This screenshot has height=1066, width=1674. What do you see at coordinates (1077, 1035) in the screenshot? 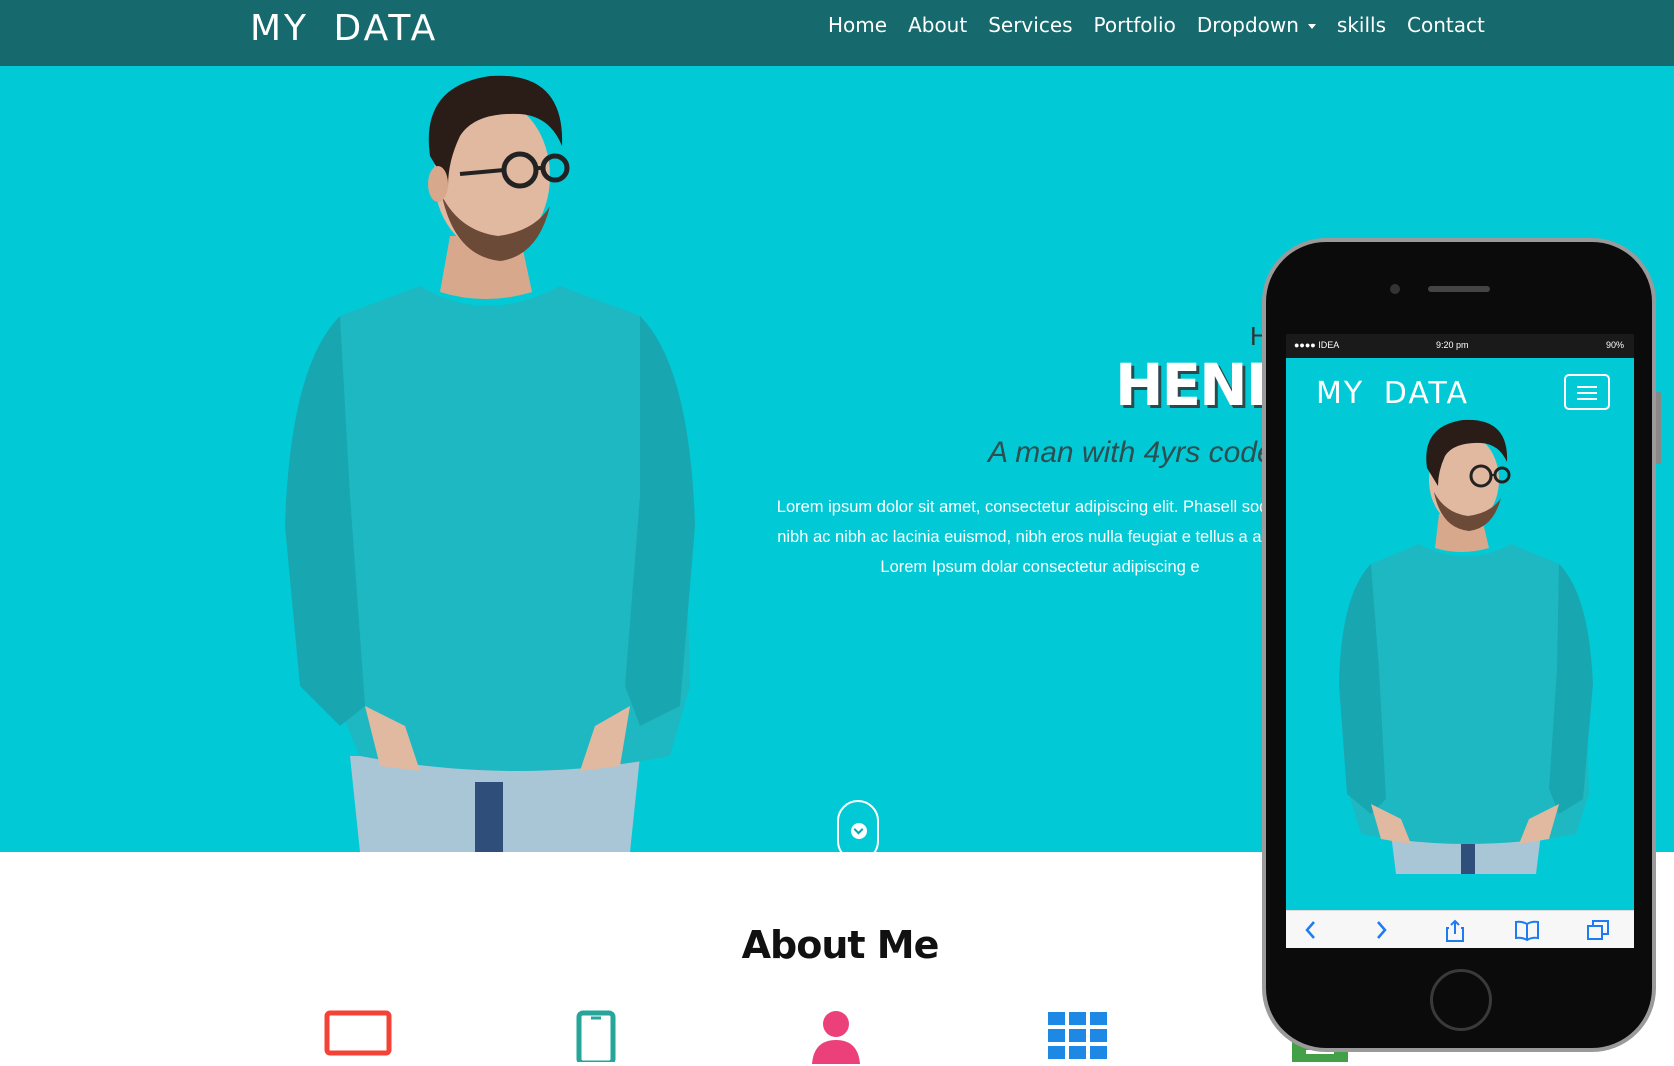
I see `grid-icon` at bounding box center [1077, 1035].